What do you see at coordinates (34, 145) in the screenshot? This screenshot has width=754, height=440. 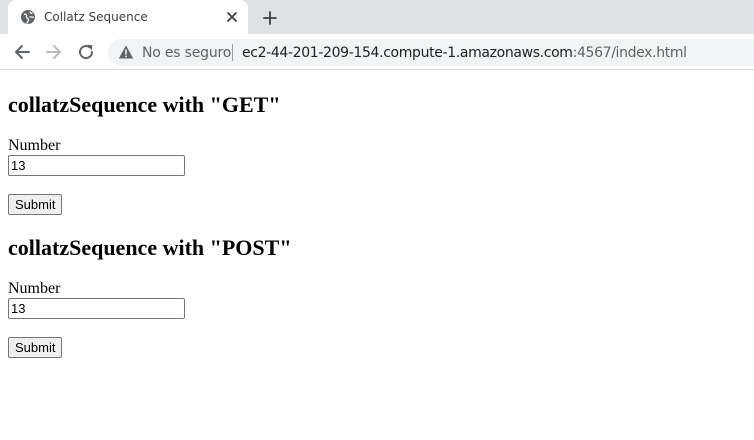 I see `get-number-label: Number` at bounding box center [34, 145].